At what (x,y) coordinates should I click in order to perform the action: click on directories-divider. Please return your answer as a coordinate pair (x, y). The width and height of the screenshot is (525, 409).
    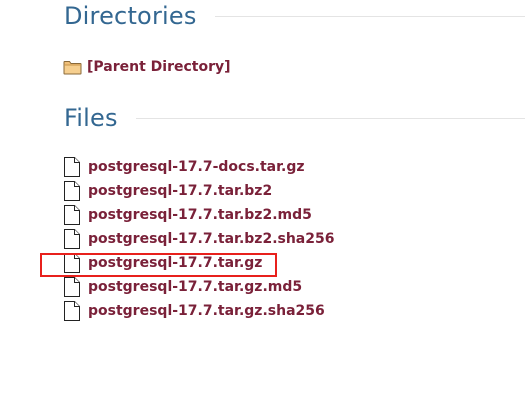
    Looking at the image, I should click on (369, 16).